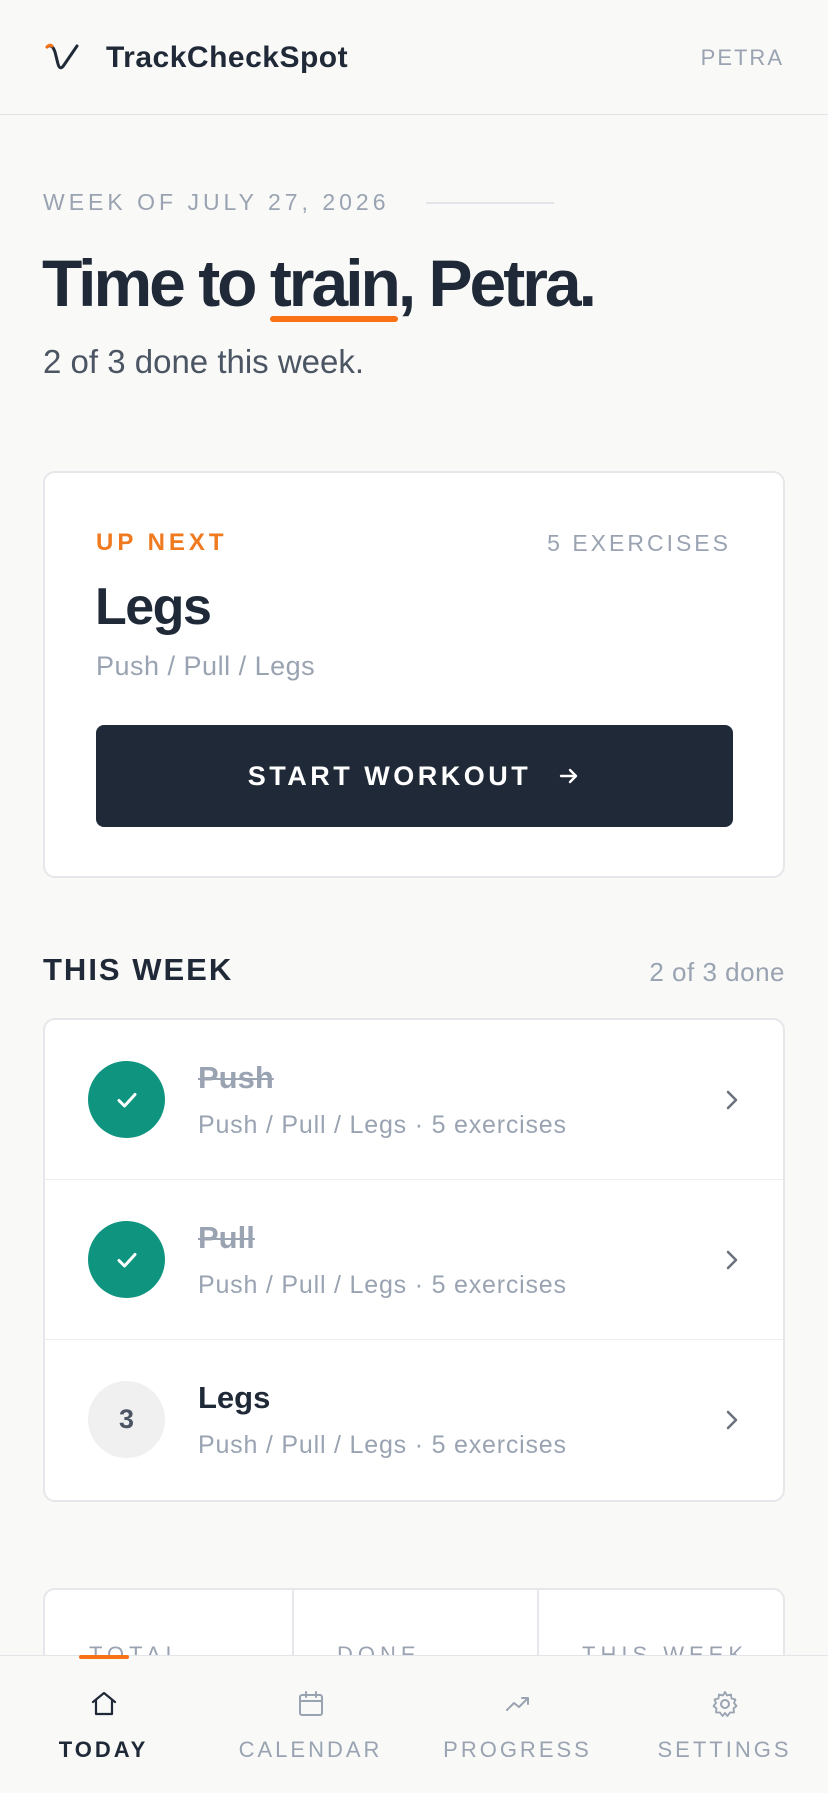 This screenshot has width=828, height=1793. I want to click on workout-name: Pull, so click(226, 1237).